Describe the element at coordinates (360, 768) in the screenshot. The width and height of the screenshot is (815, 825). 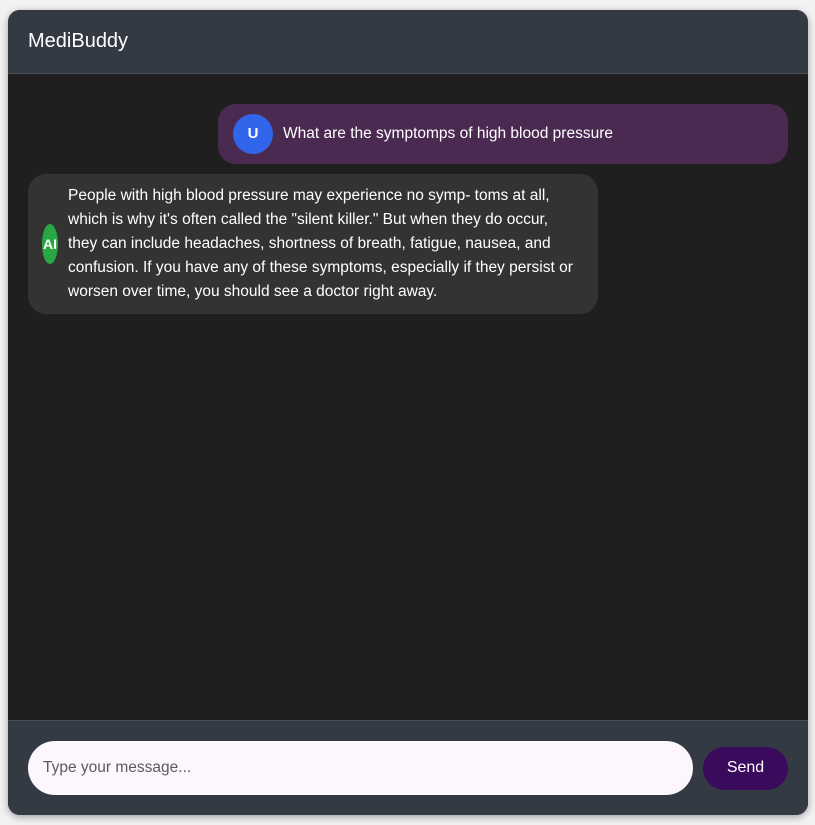
I see `message-input` at that location.